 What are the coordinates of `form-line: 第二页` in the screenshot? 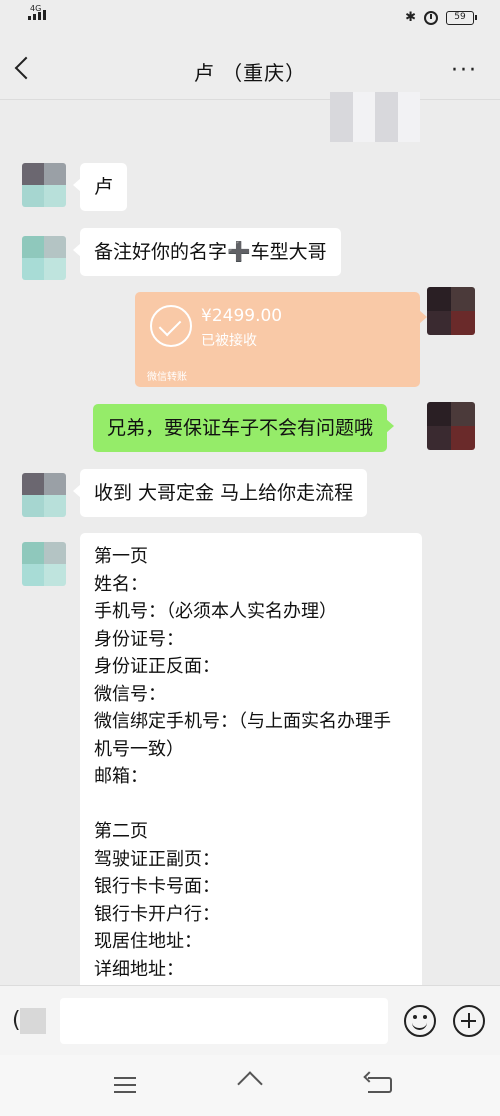 It's located at (121, 831).